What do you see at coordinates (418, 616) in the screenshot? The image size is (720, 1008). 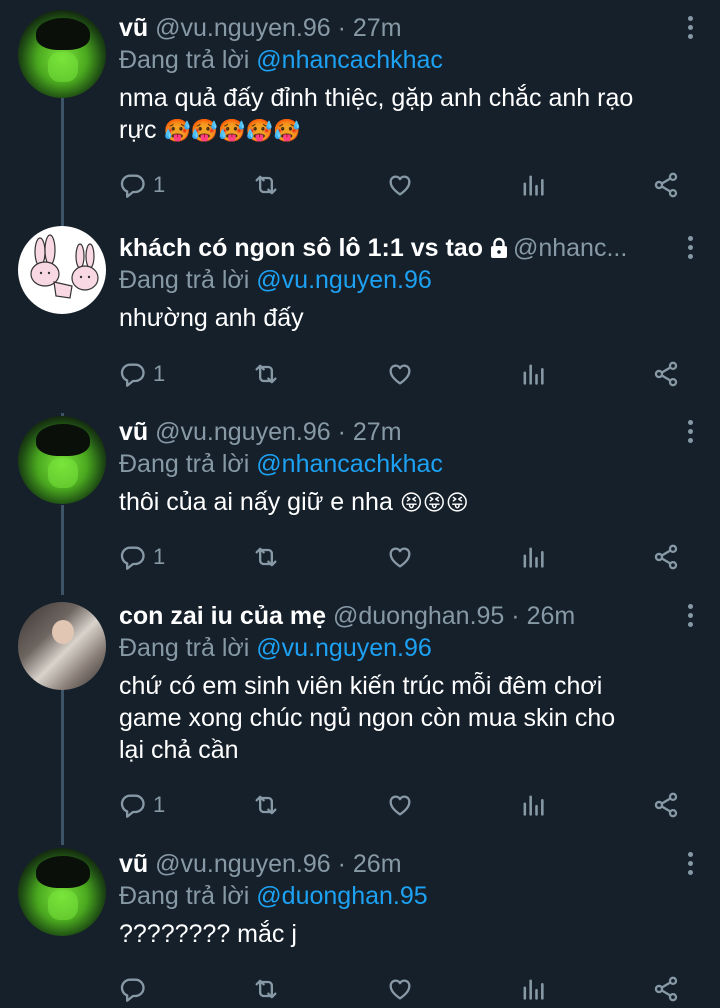 I see `user-handle: @duonghan.95` at bounding box center [418, 616].